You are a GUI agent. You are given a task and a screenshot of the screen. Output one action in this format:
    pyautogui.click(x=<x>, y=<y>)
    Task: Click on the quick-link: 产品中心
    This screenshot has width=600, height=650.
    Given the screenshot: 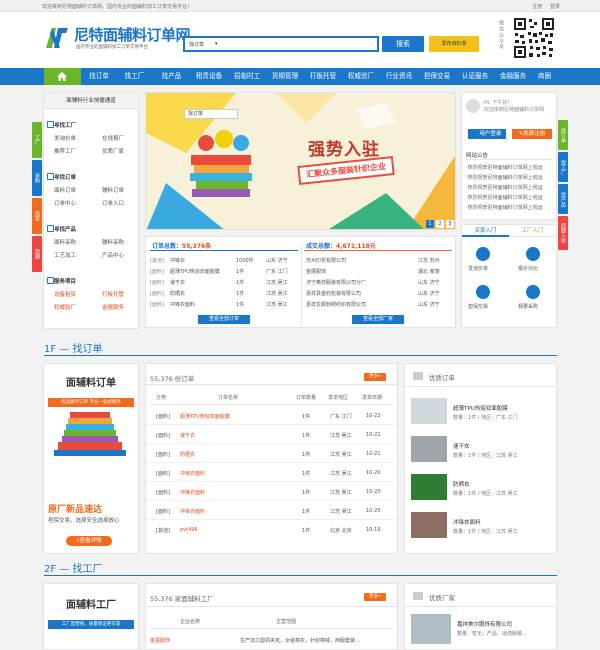 What is the action you would take?
    pyautogui.click(x=113, y=255)
    